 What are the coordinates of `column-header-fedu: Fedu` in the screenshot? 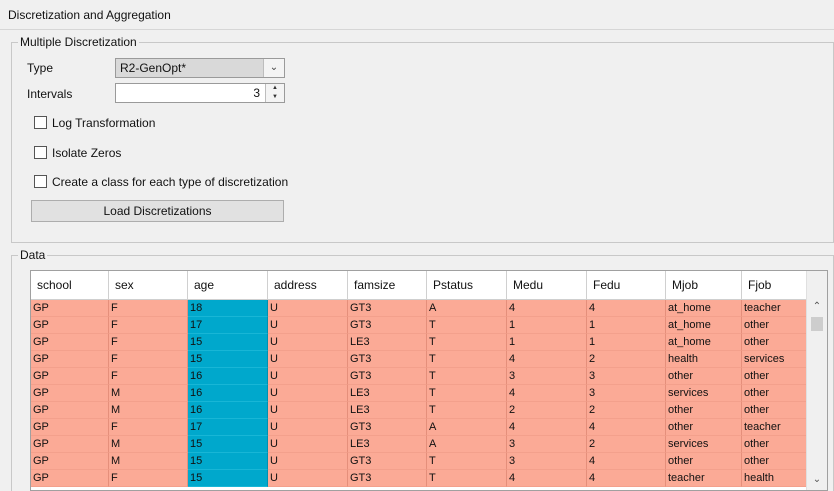 It's located at (626, 285).